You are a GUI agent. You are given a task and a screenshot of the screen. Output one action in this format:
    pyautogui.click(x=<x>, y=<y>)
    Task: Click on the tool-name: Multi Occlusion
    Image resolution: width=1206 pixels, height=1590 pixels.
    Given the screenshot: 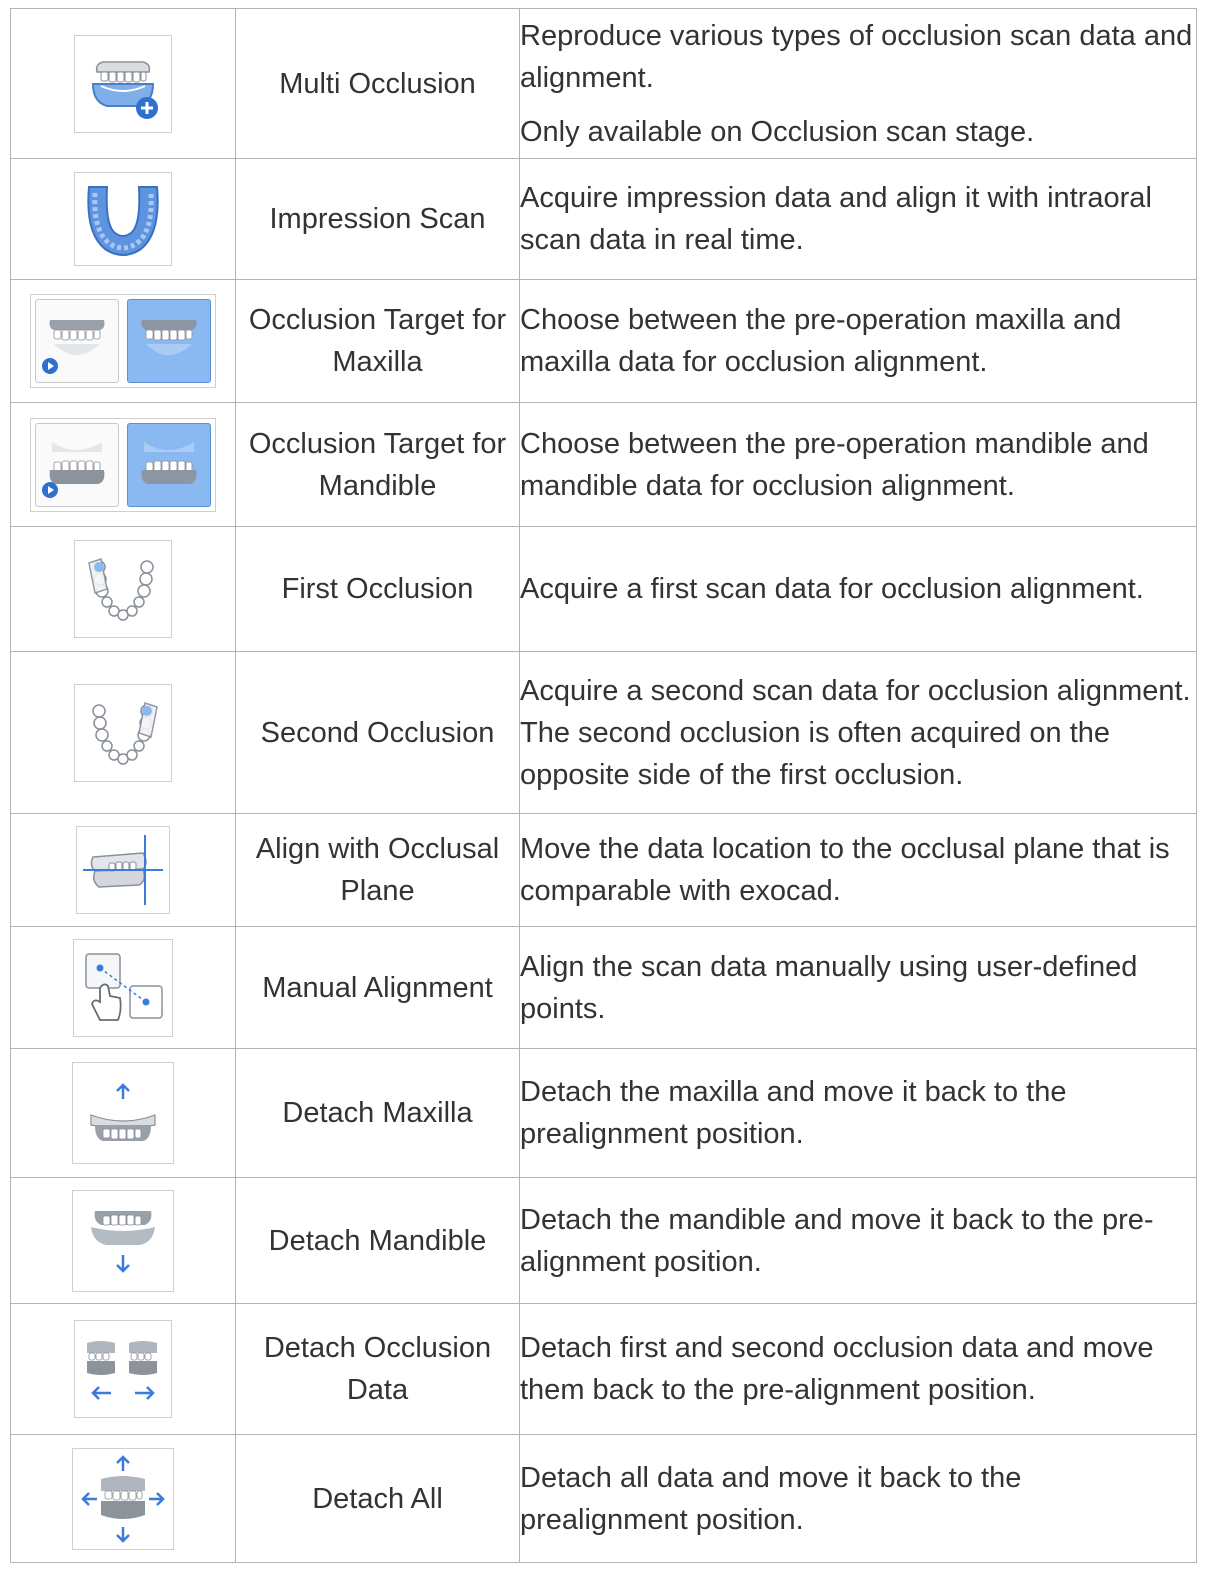 What is the action you would take?
    pyautogui.click(x=377, y=83)
    